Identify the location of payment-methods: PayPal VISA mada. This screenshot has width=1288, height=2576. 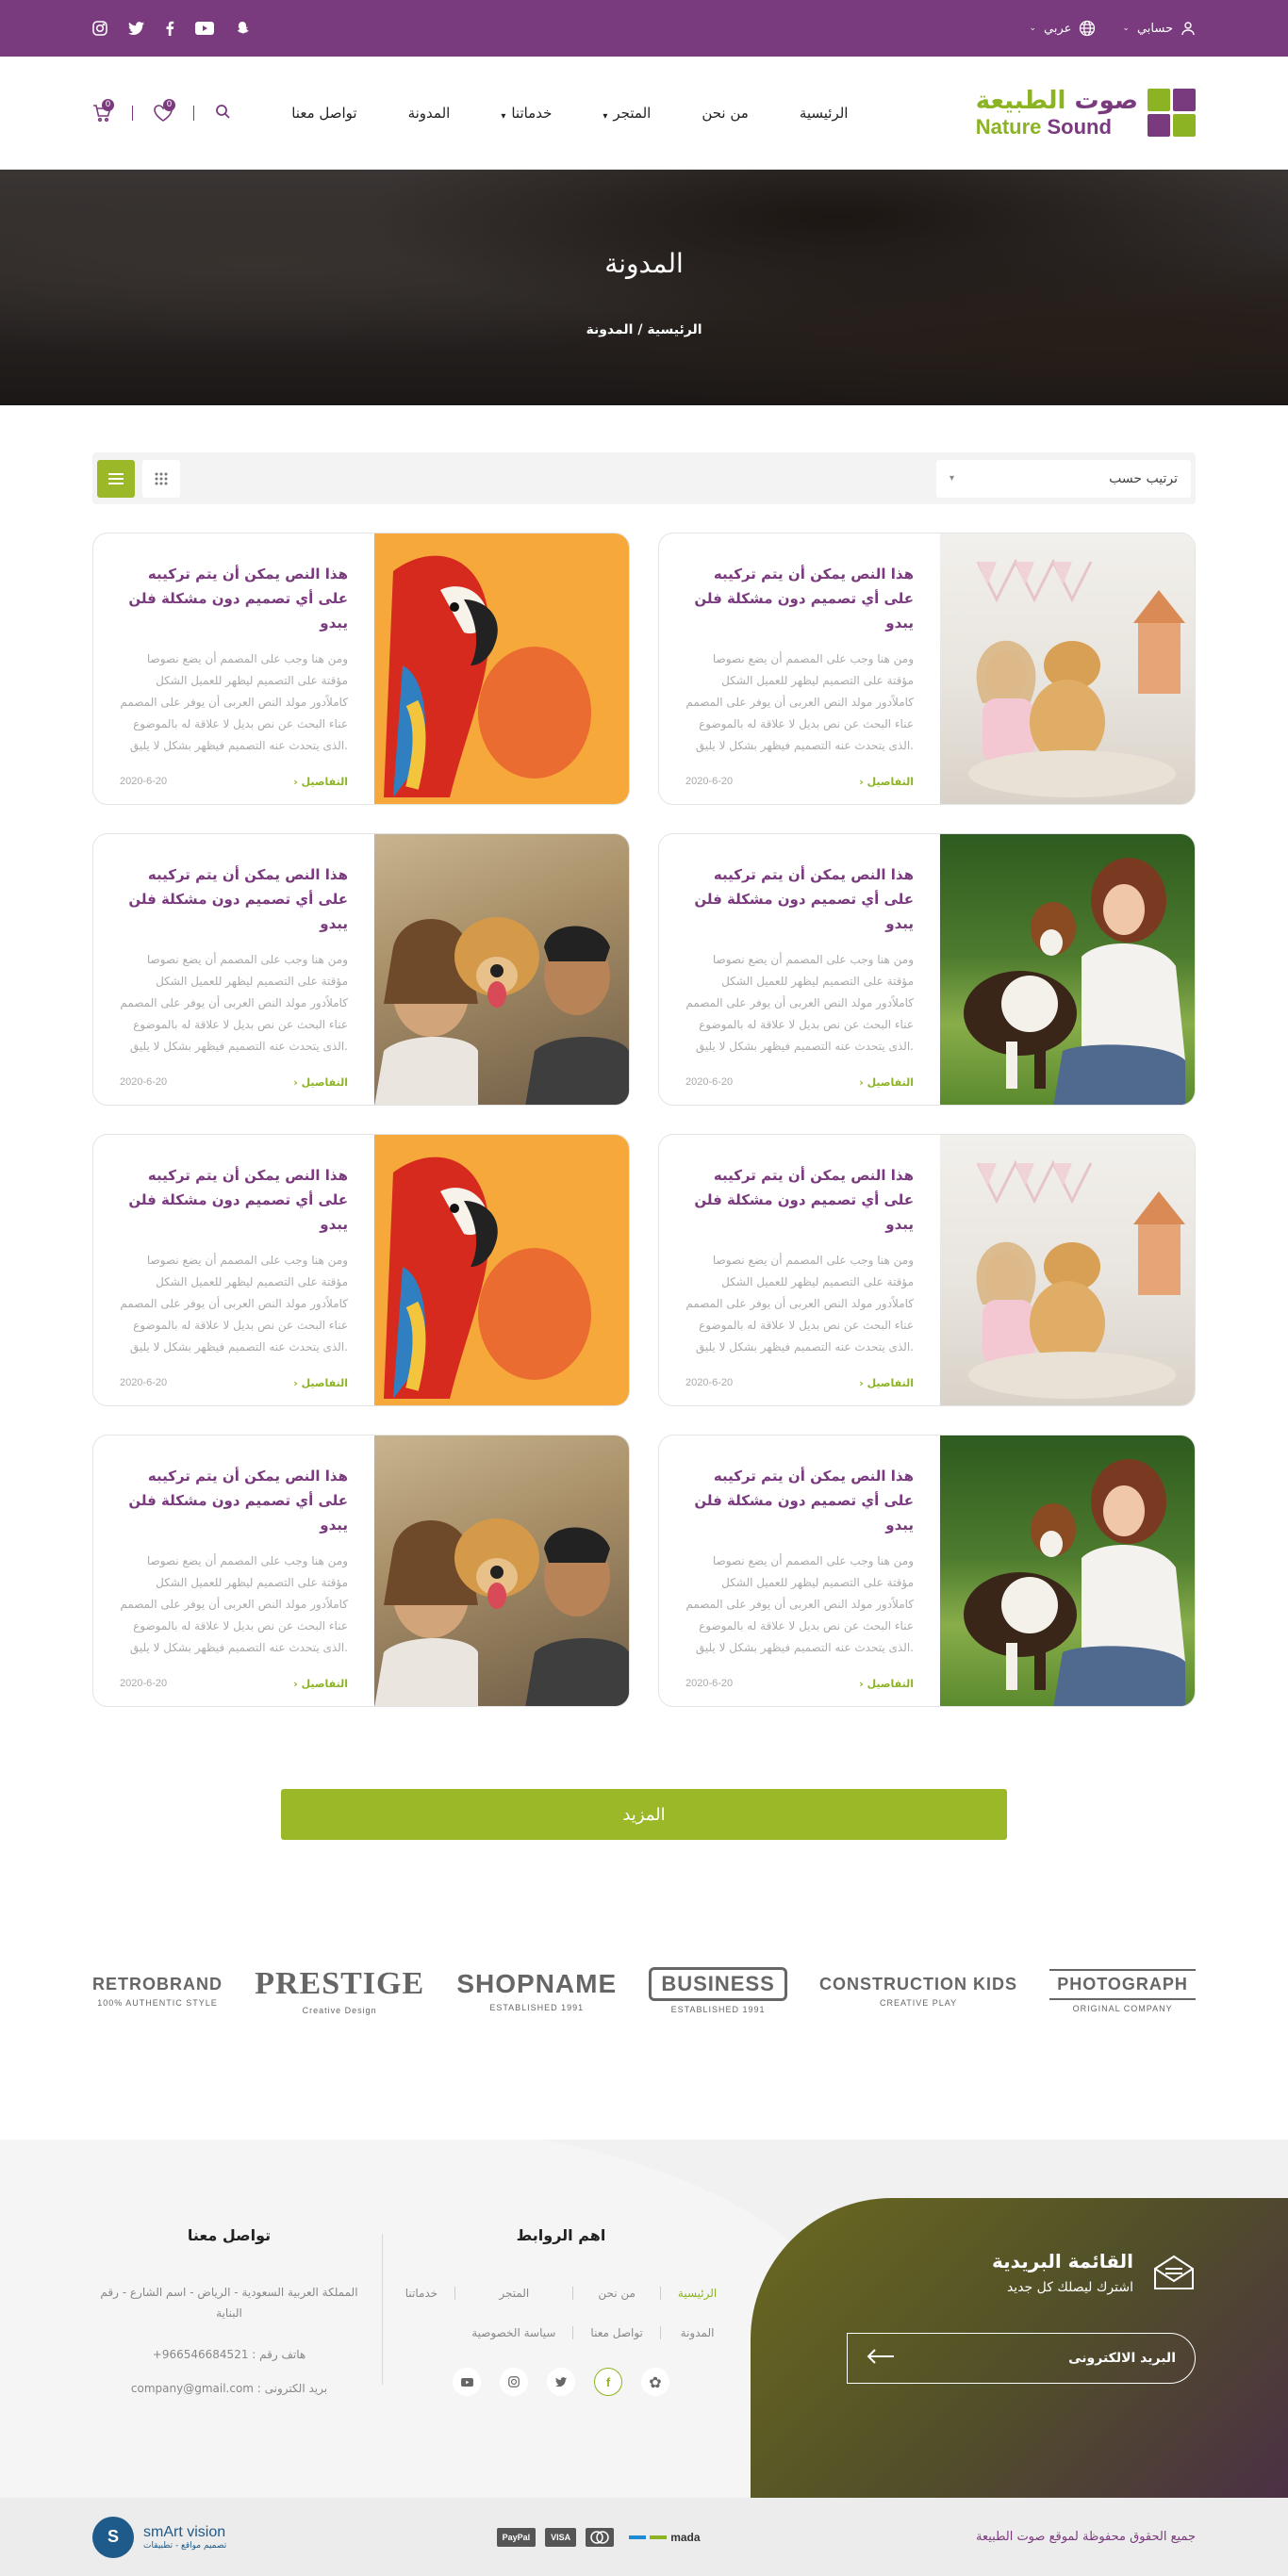
(601, 2537).